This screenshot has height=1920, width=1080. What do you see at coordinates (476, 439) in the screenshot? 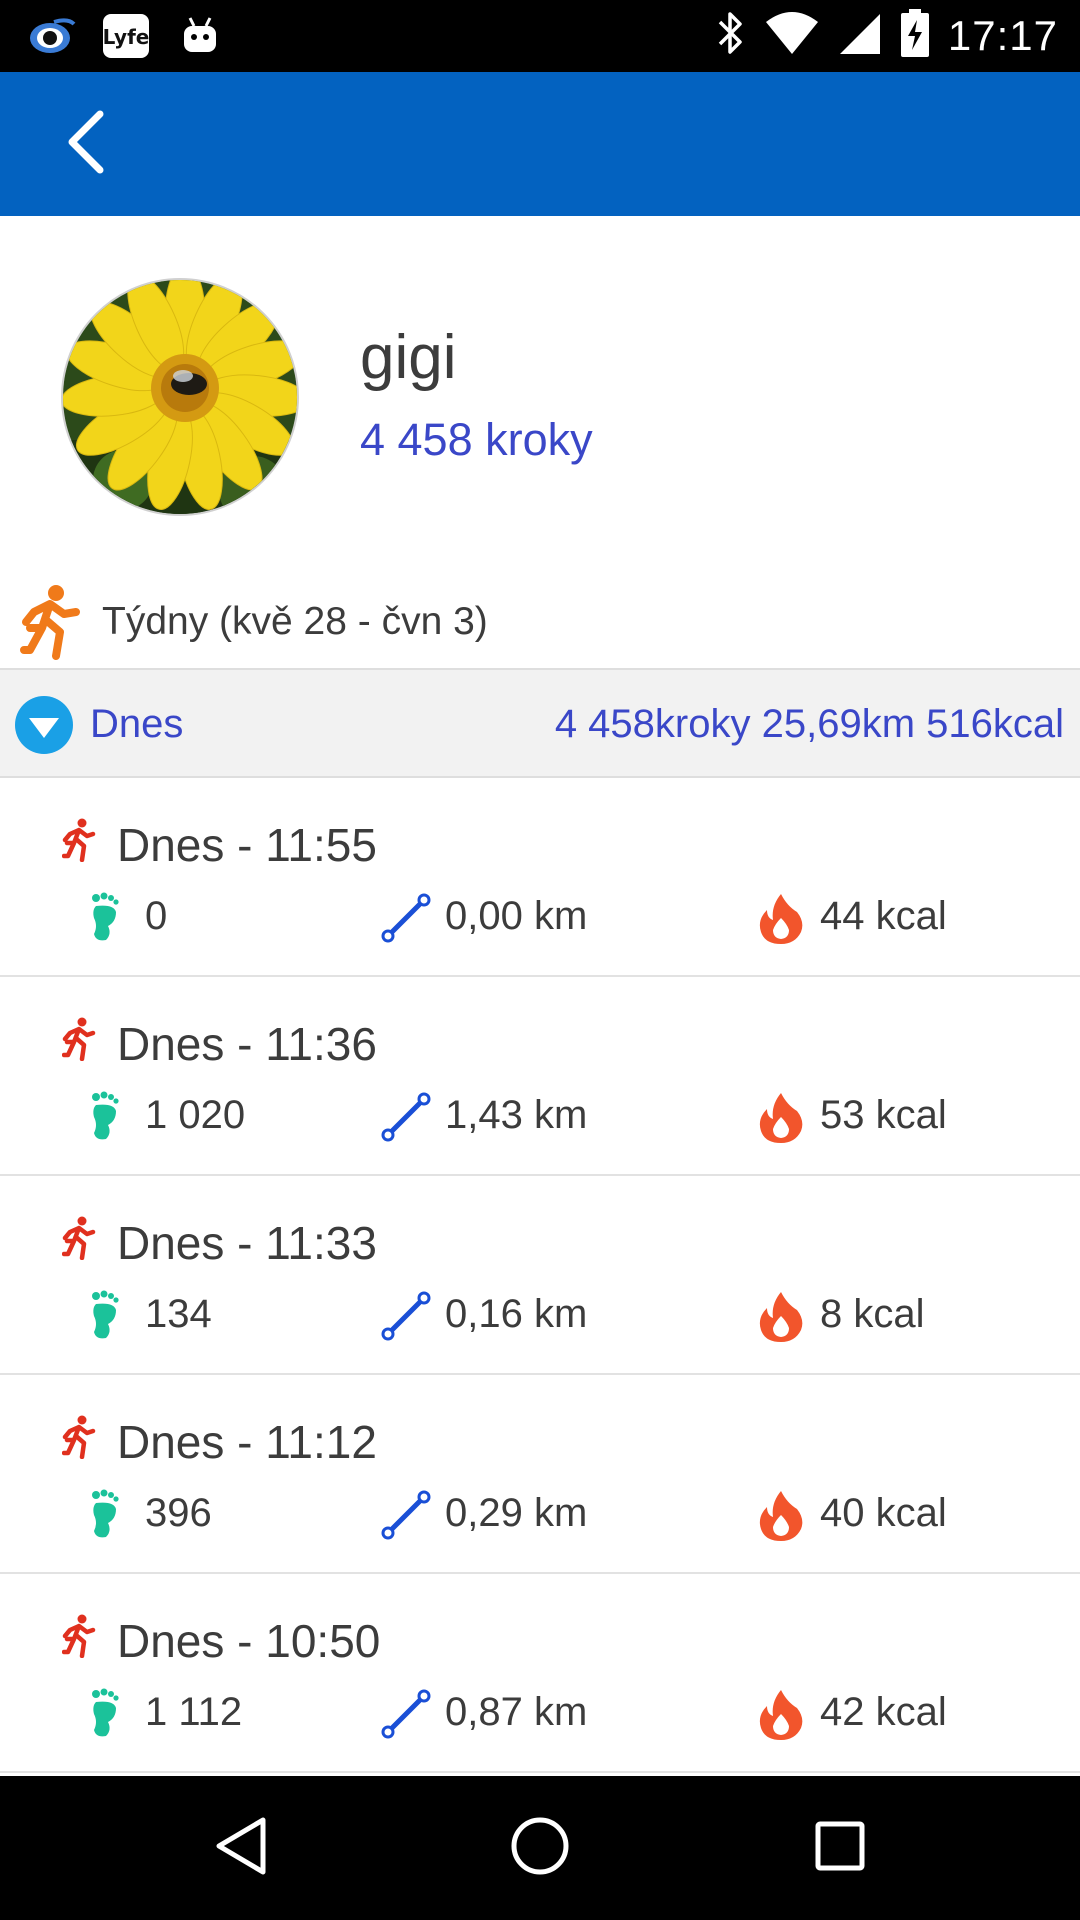
I see `profile-steps: 4 458 kroky` at bounding box center [476, 439].